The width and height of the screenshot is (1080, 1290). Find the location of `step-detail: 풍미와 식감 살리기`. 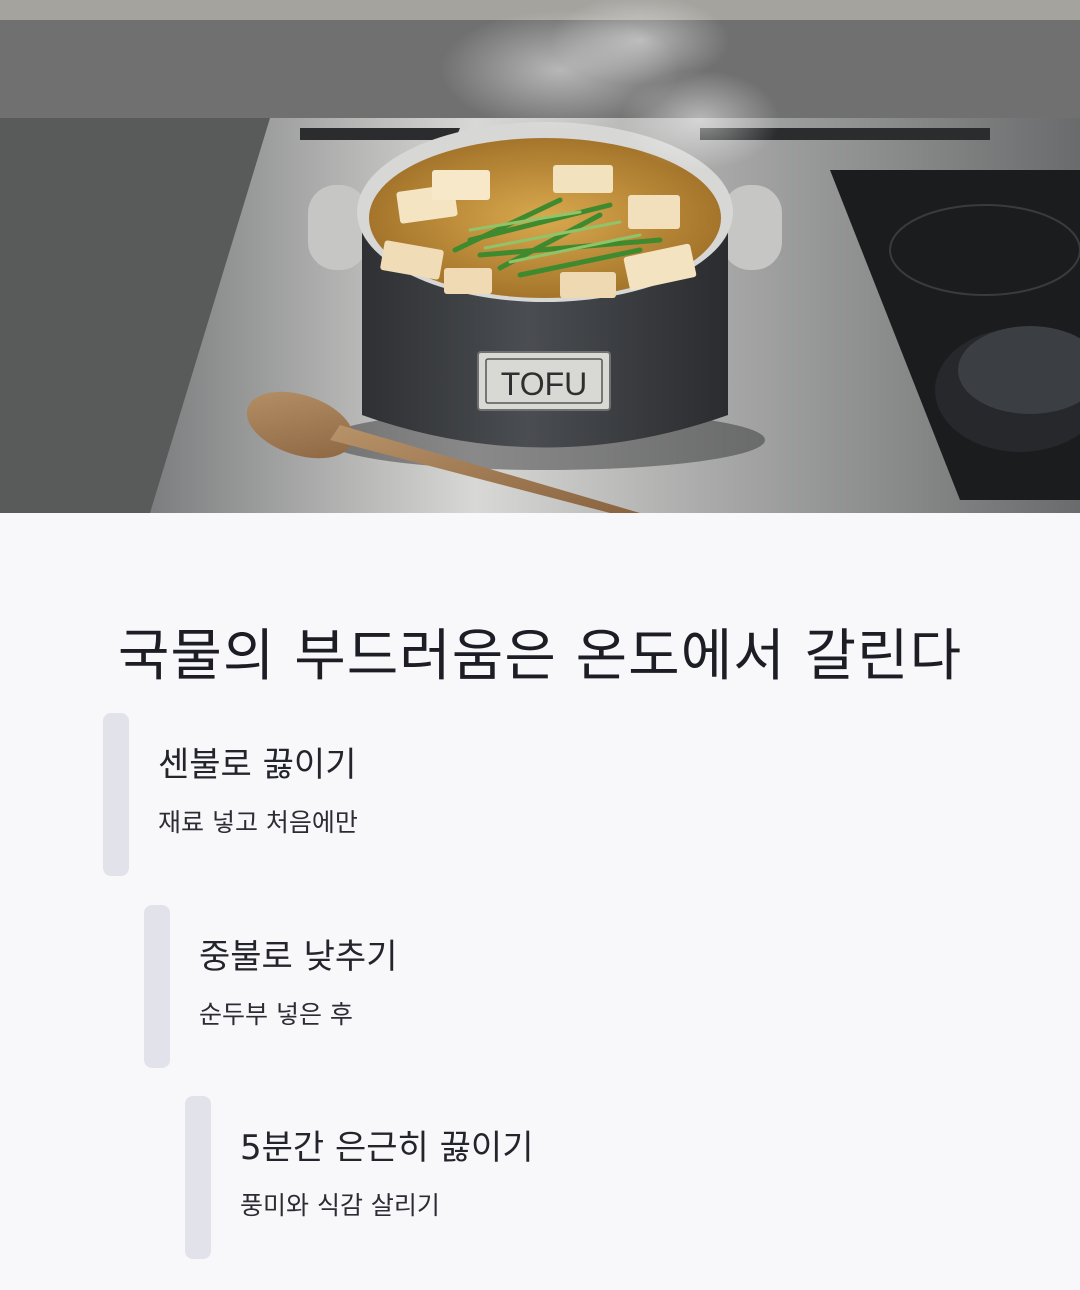

step-detail: 풍미와 식감 살리기 is located at coordinates (340, 1205).